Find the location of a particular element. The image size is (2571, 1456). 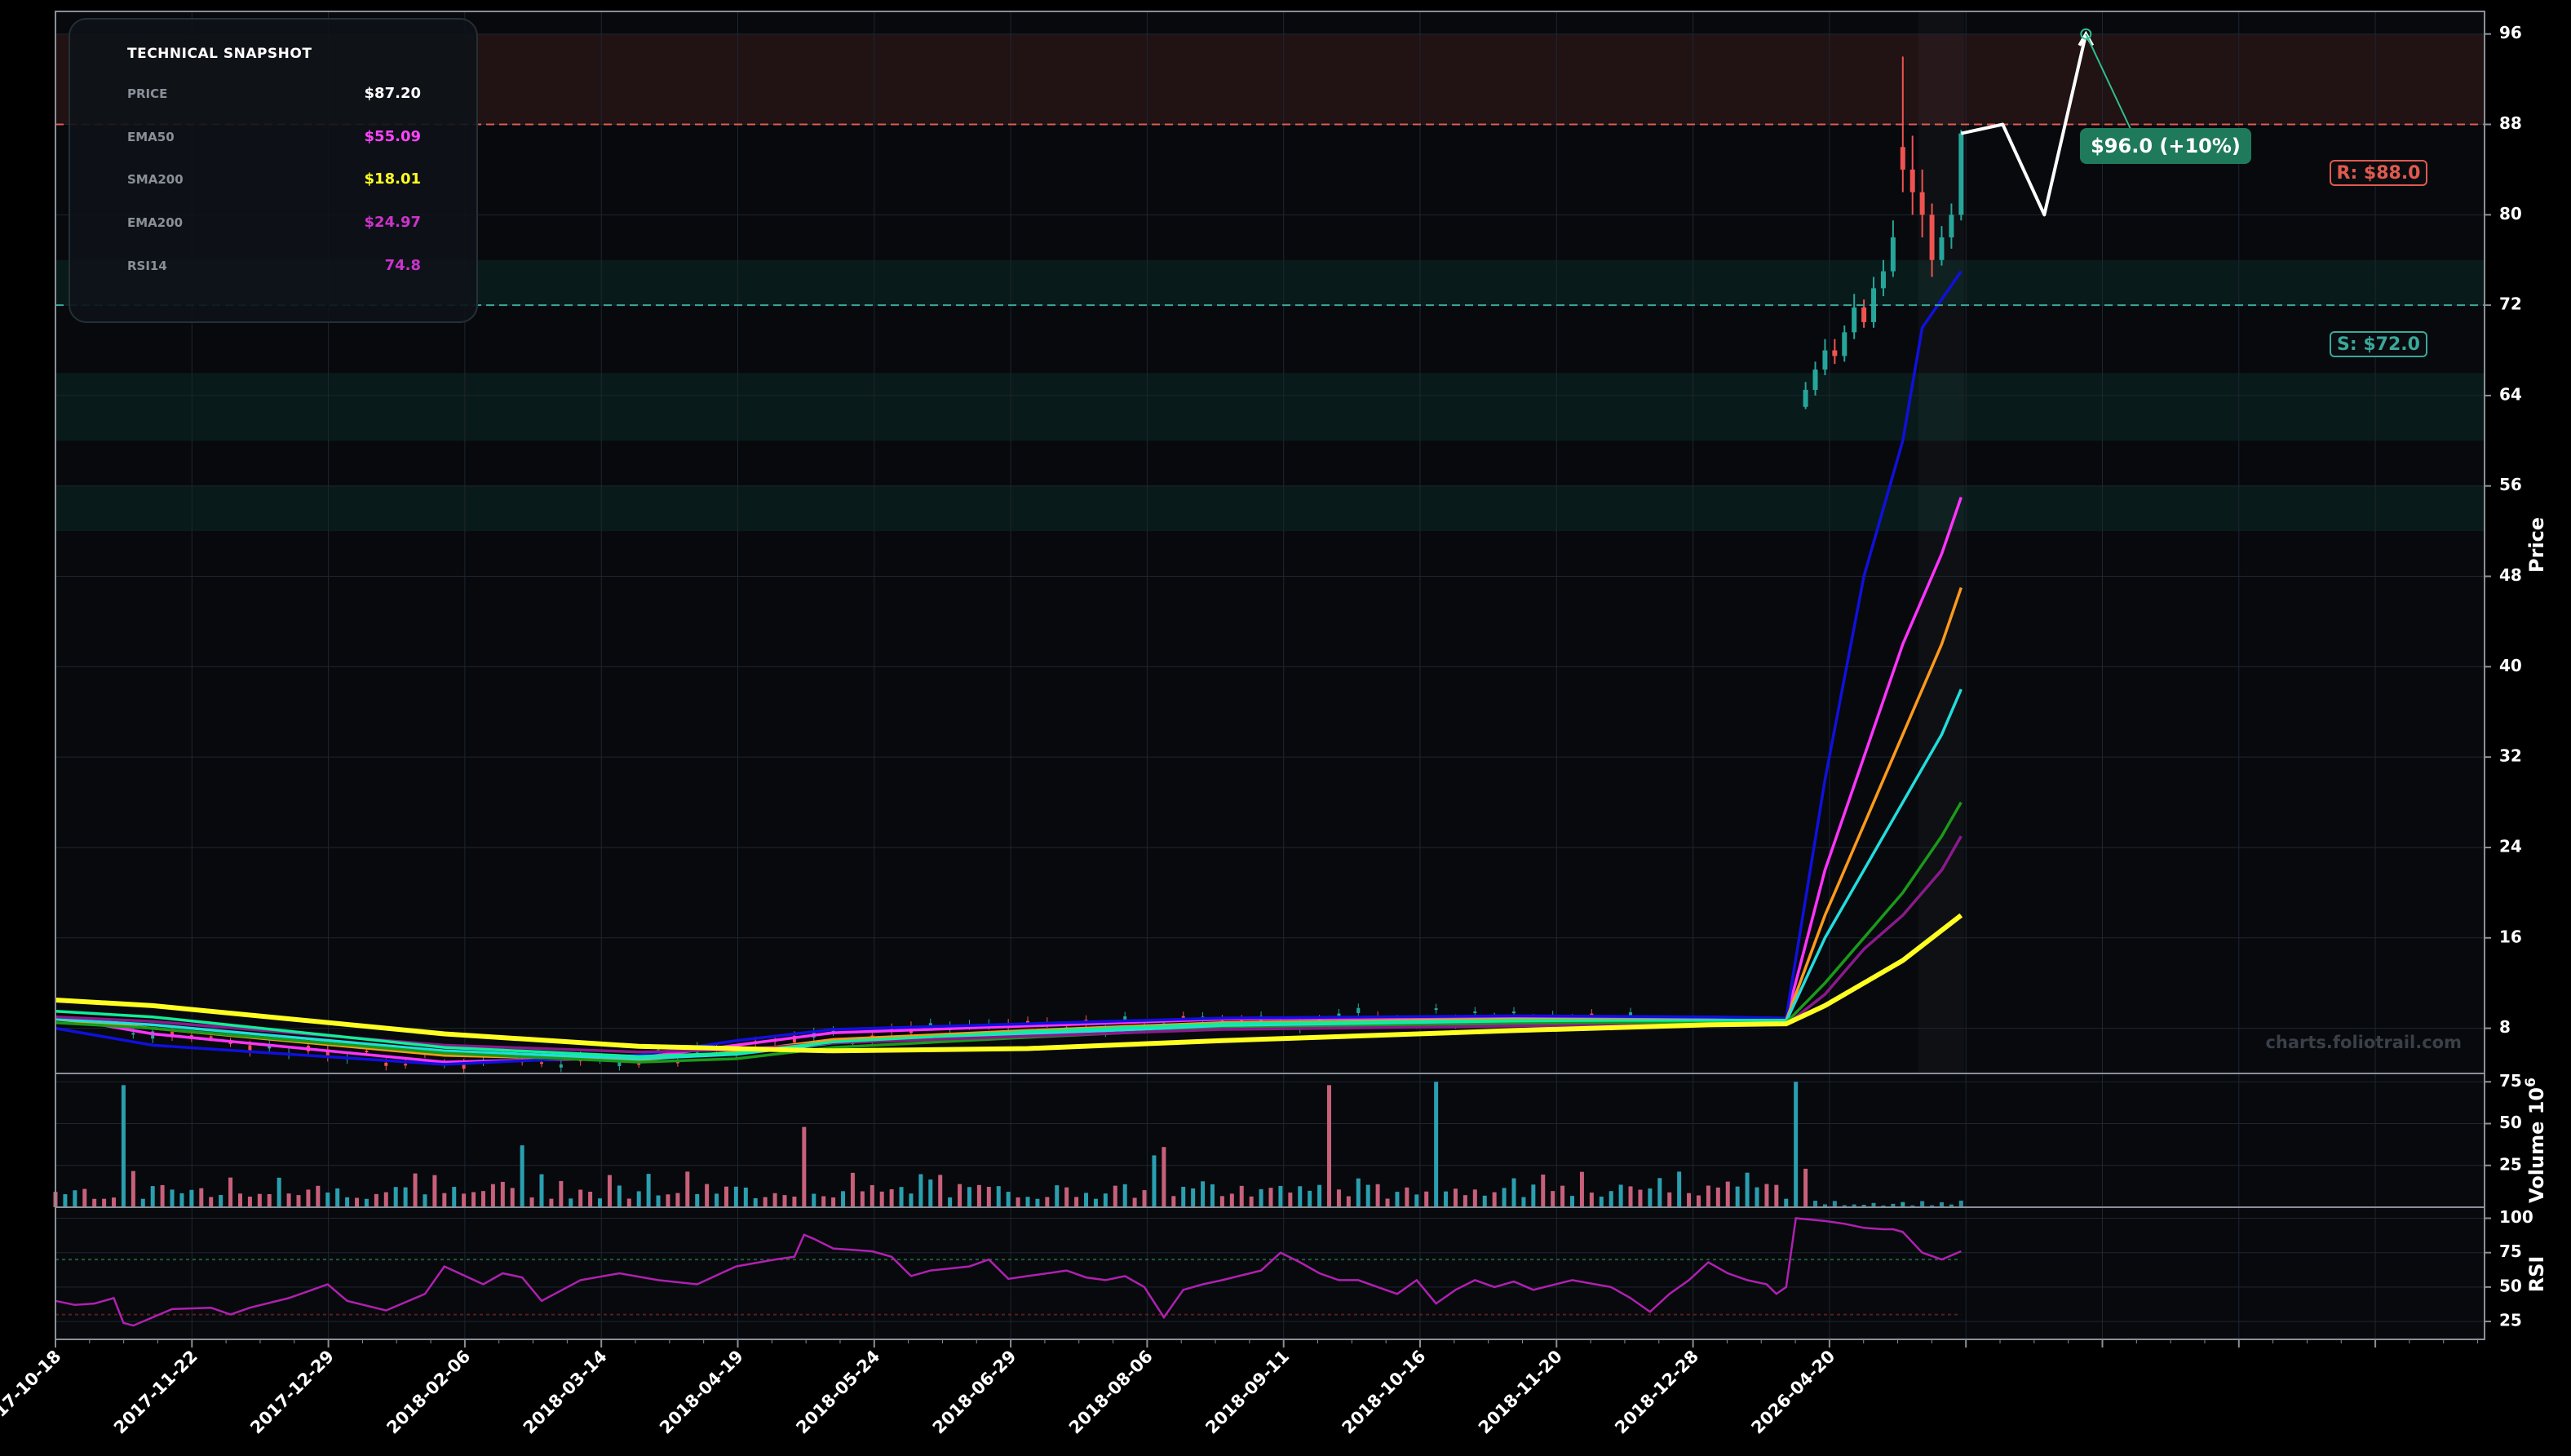

svg-text: S: $72.0 is located at coordinates (2378, 345).